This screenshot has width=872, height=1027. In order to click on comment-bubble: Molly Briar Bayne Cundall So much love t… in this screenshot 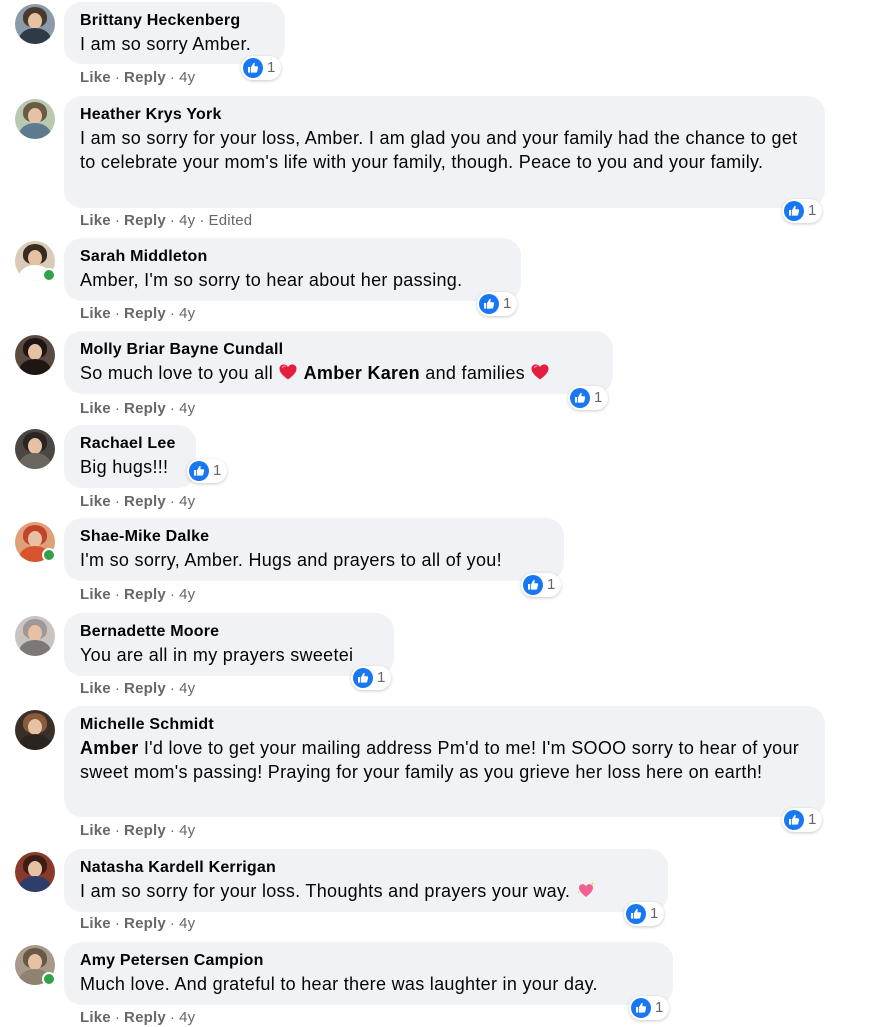, I will do `click(338, 362)`.